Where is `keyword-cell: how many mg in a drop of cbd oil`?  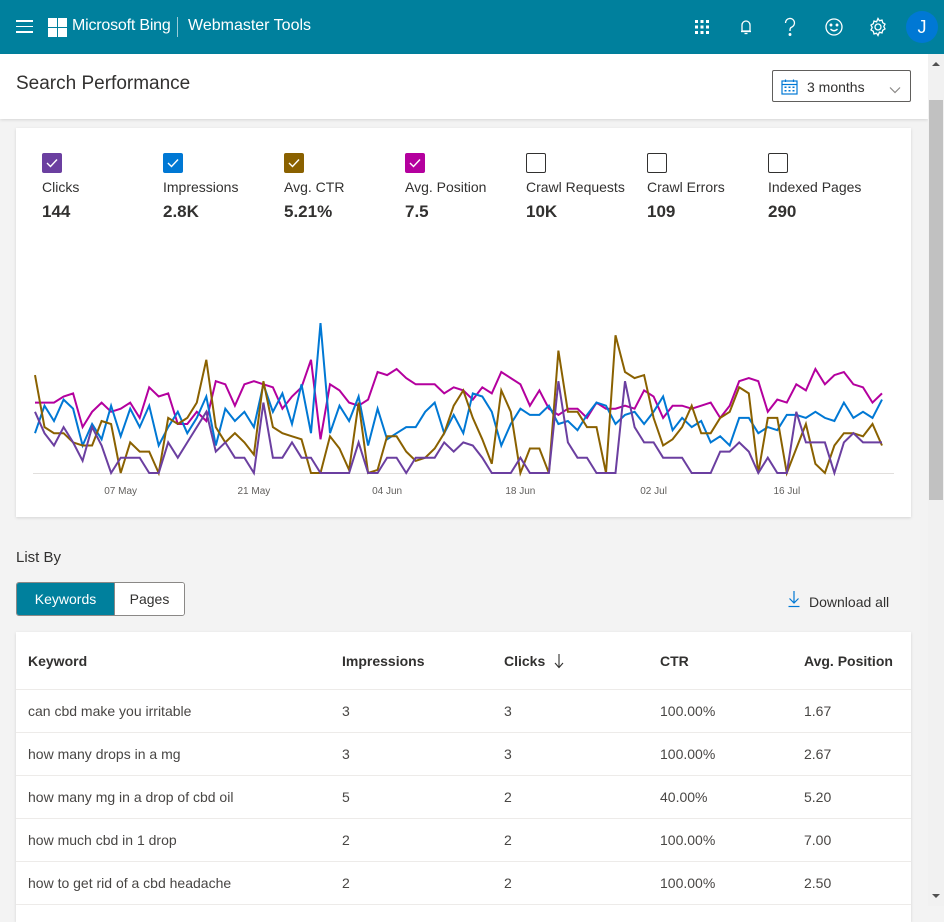
keyword-cell: how many mg in a drop of cbd oil is located at coordinates (131, 797).